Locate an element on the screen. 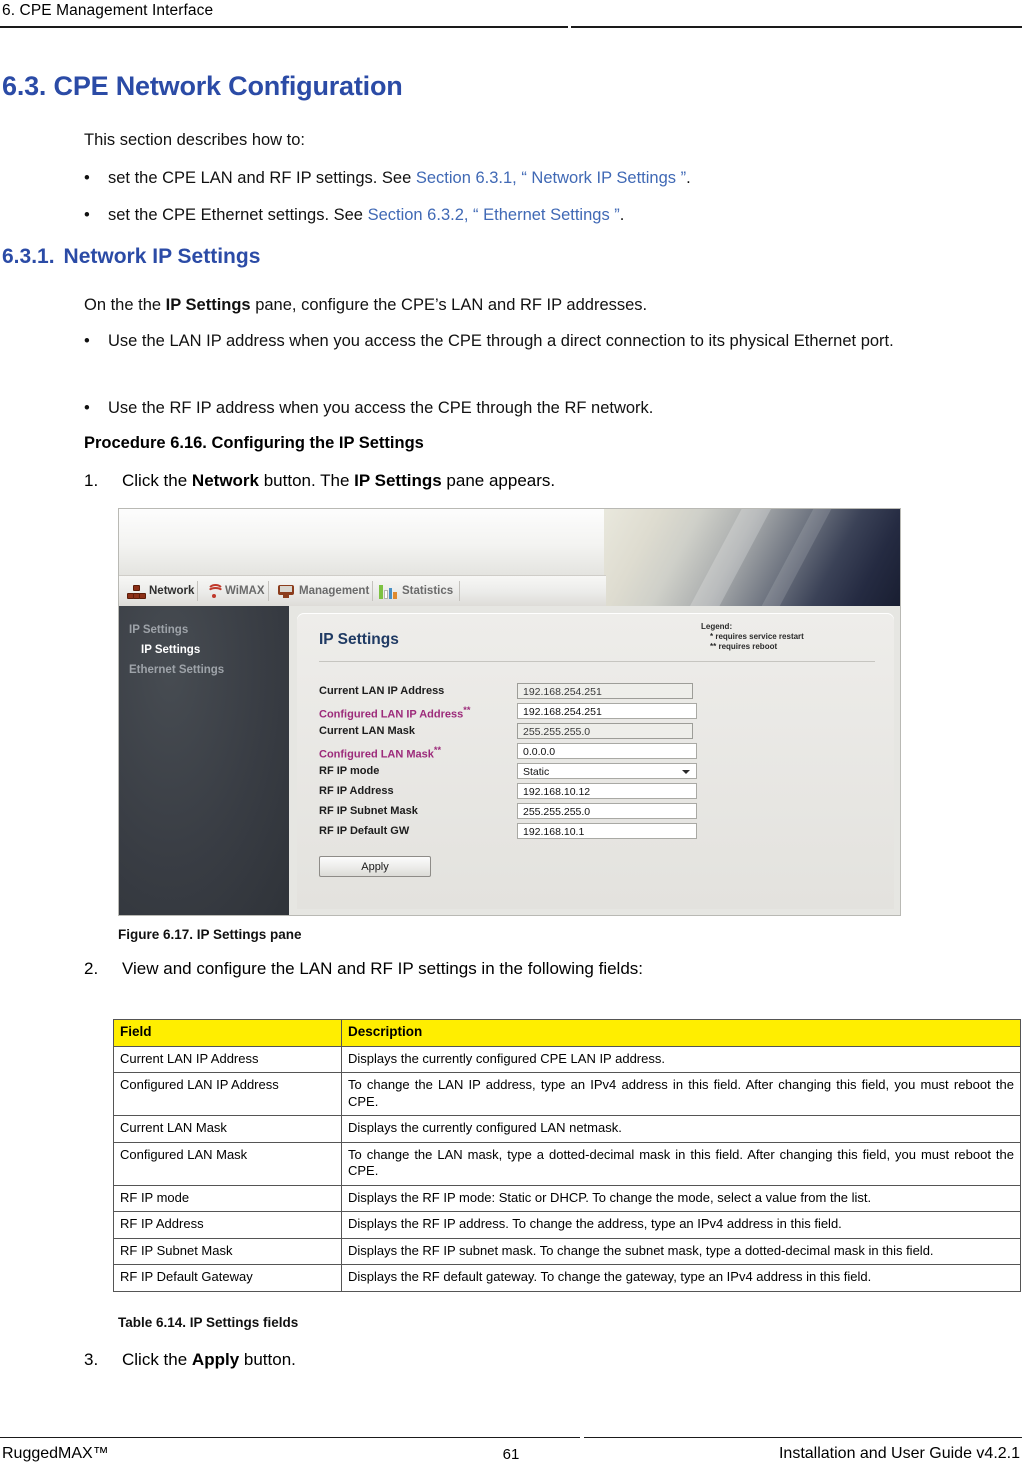 The width and height of the screenshot is (1022, 1482). step-0-bold1: Network is located at coordinates (225, 480).